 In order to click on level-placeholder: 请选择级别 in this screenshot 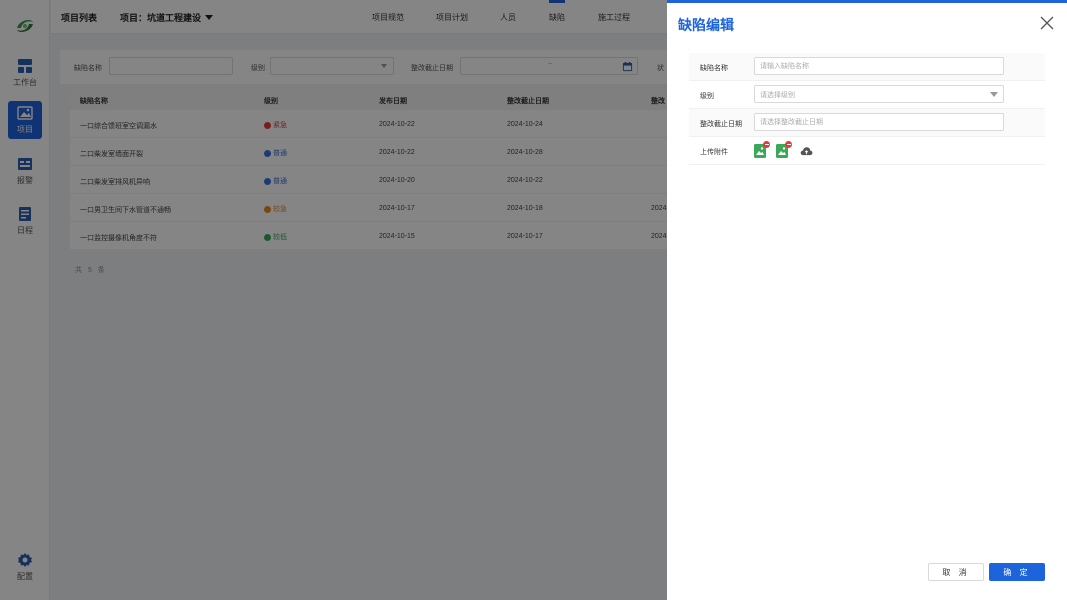, I will do `click(777, 95)`.